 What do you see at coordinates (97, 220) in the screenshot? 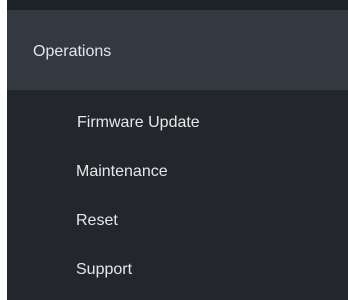
I see `sidebar-item-label: Reset` at bounding box center [97, 220].